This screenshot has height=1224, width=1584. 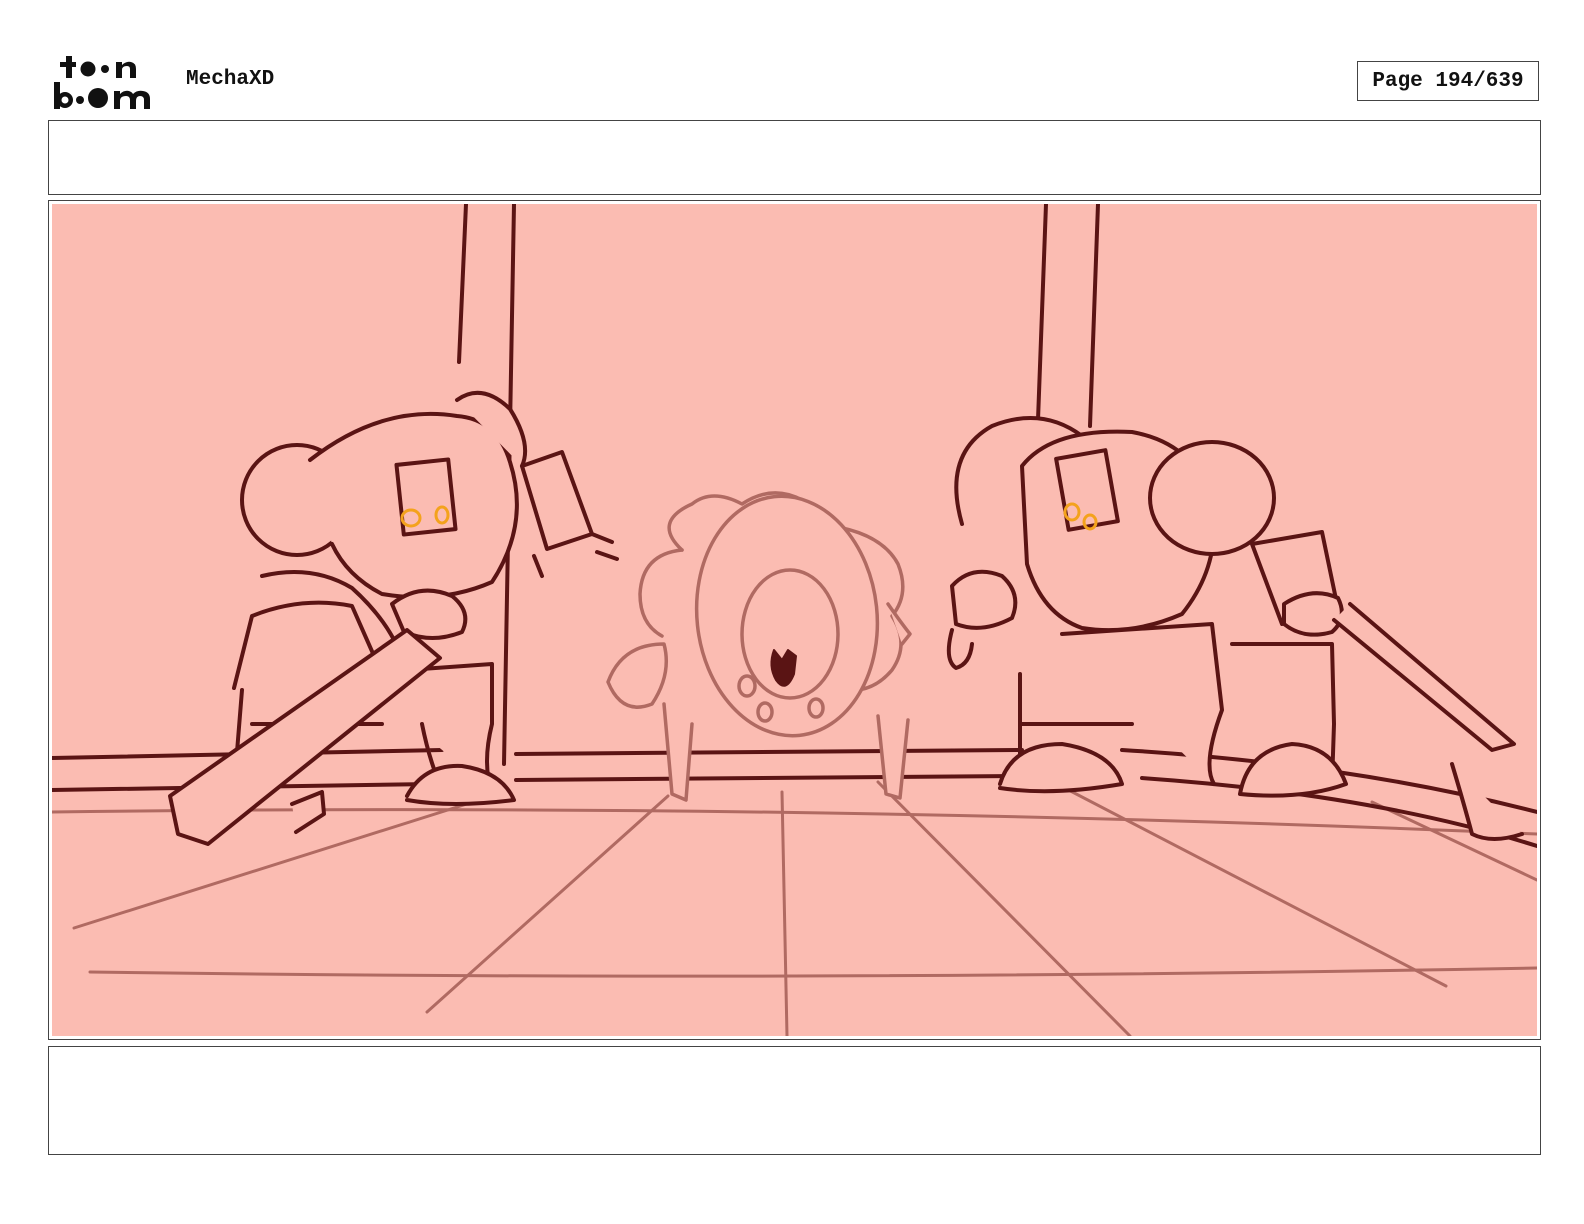 I want to click on project-title: MechaXD, so click(x=230, y=79).